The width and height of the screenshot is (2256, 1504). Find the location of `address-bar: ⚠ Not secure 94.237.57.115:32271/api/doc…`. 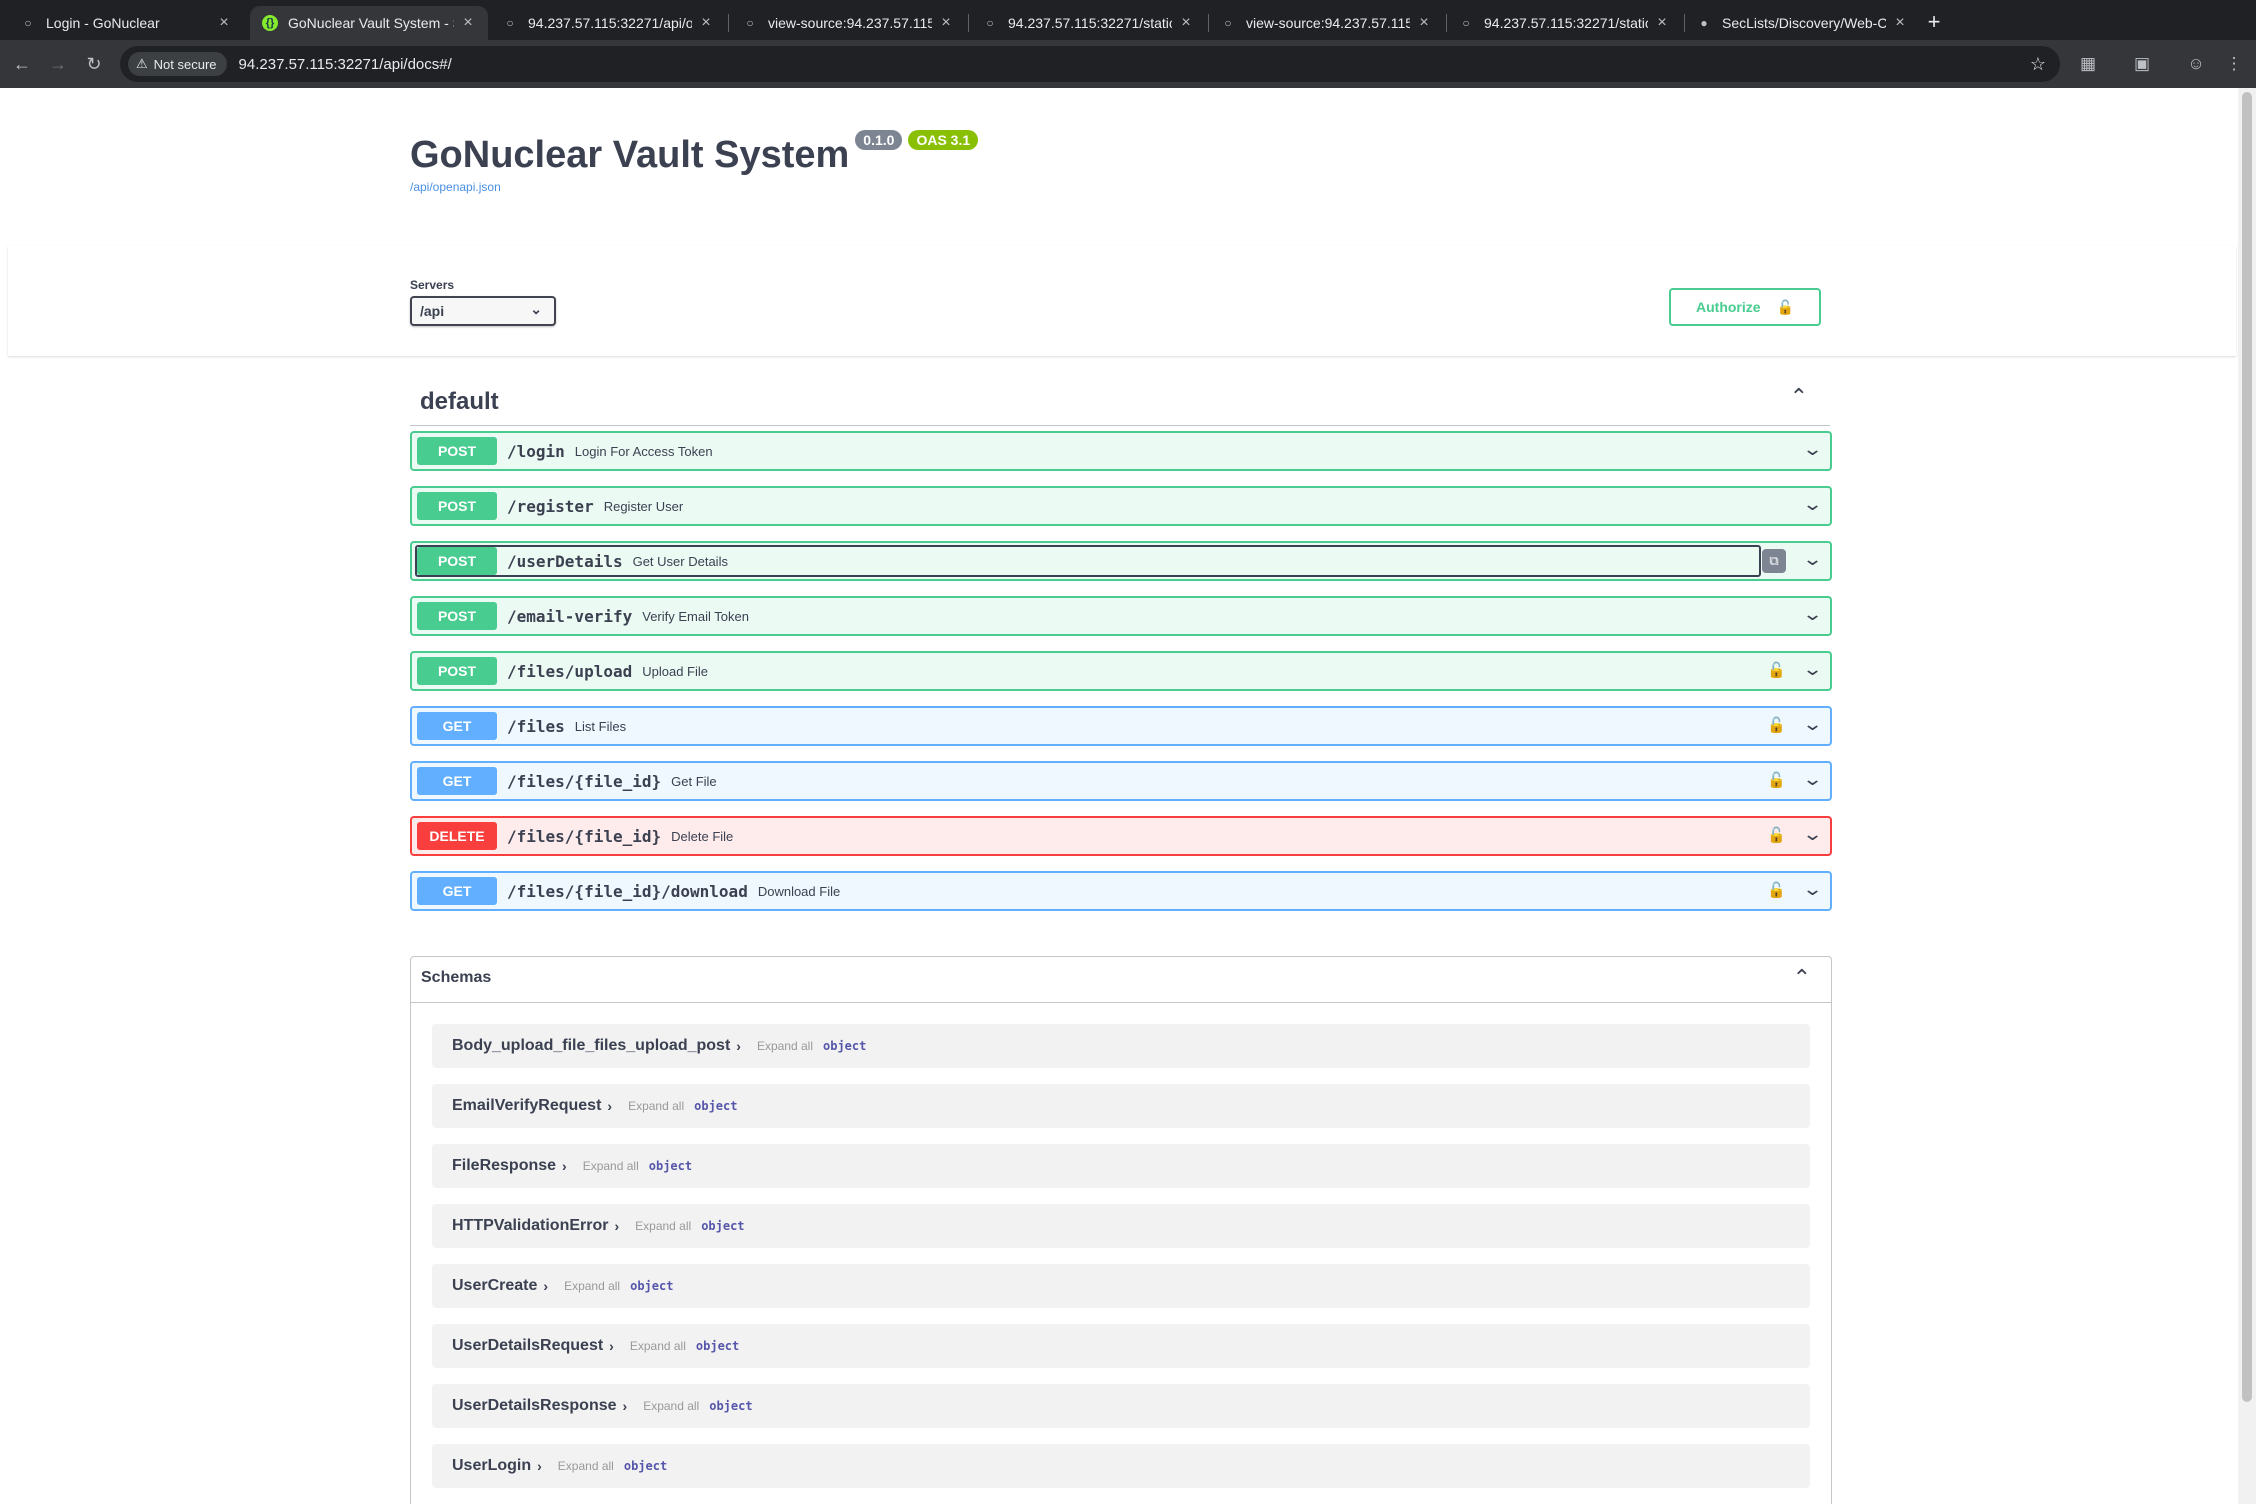

address-bar: ⚠ Not secure 94.237.57.115:32271/api/doc… is located at coordinates (1090, 64).